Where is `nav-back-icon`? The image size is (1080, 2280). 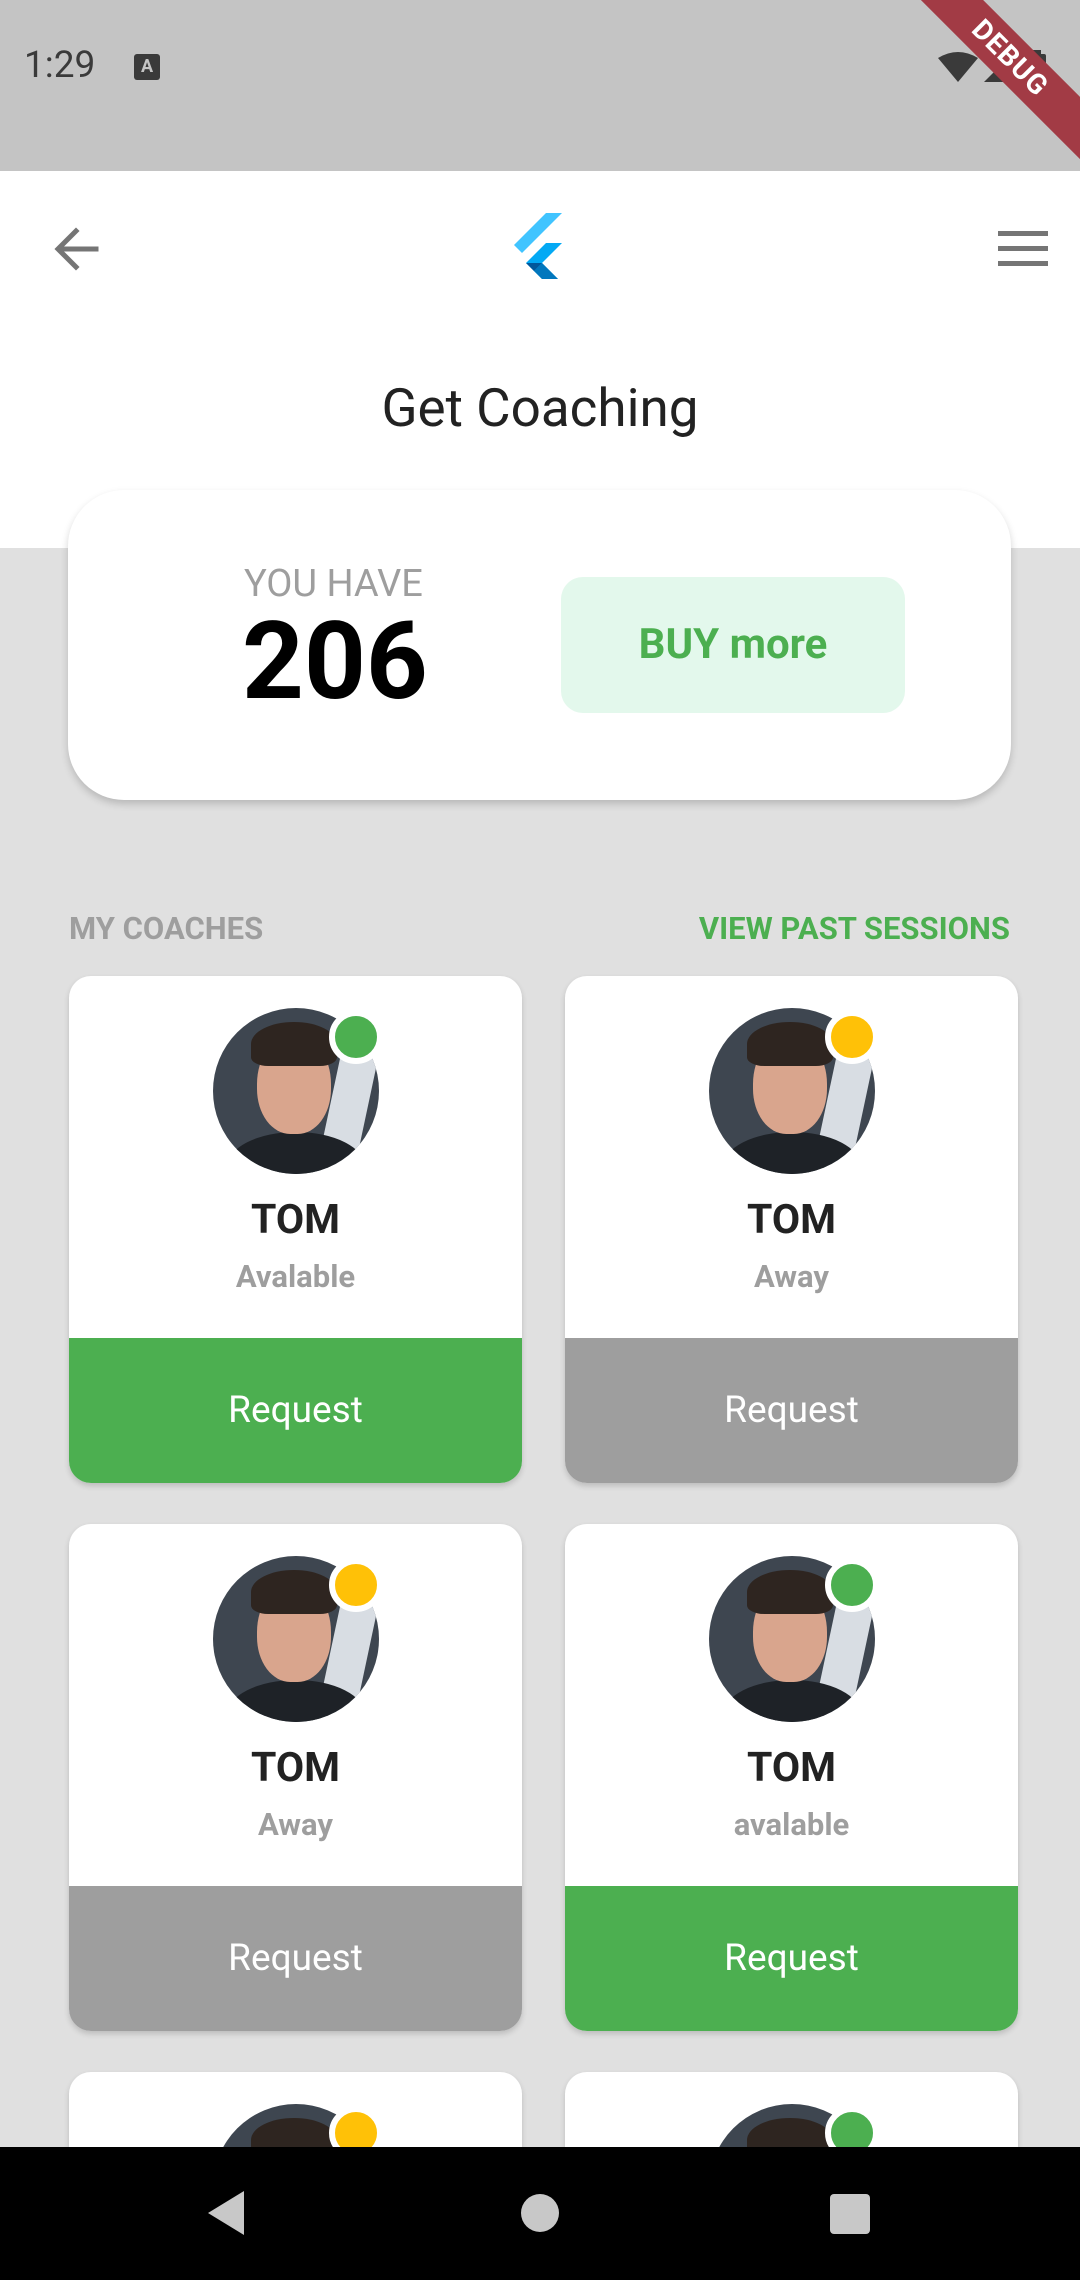 nav-back-icon is located at coordinates (226, 2213).